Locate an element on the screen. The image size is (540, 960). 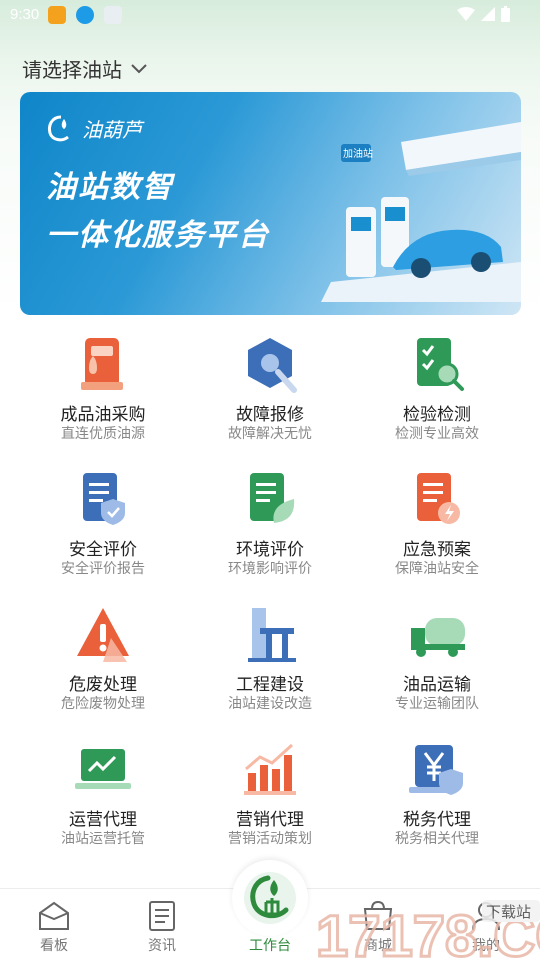
service-emergency-plan: 应急预案 保障油站安全 is located at coordinates (437, 530).